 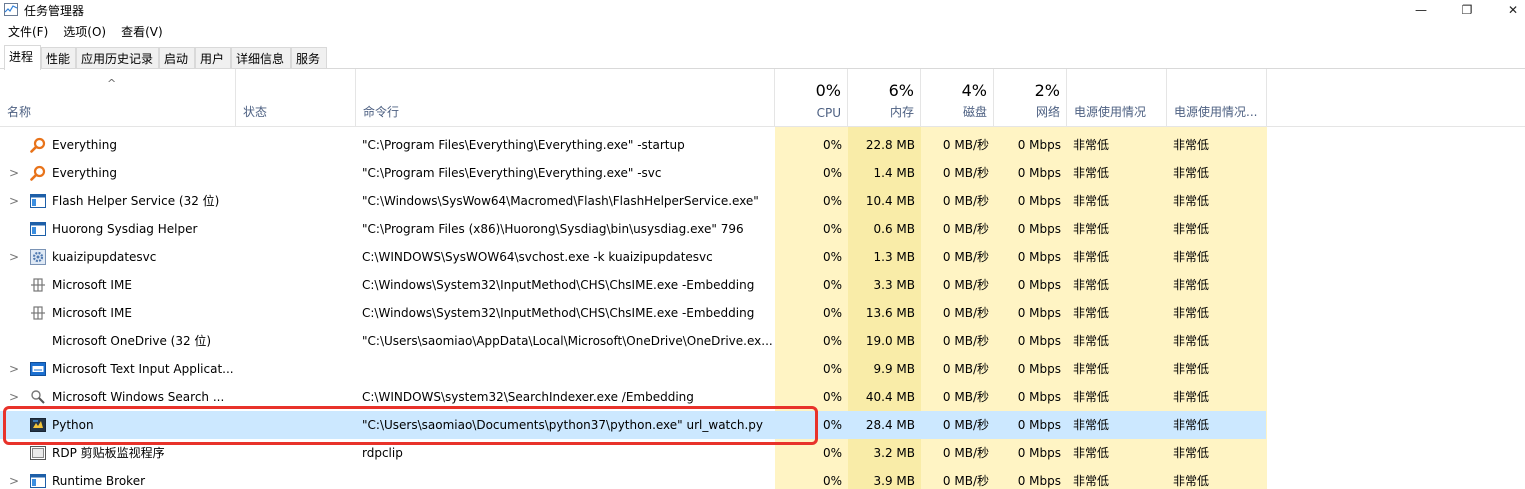 I want to click on minimize-button: —, so click(x=1421, y=10).